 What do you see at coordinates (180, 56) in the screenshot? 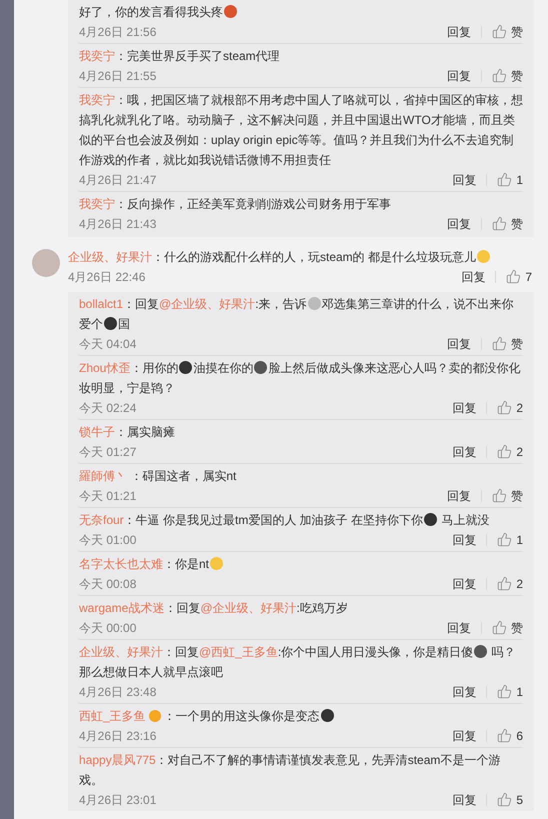
I see `comment-text: 我奕宁：完美世界反手买了steam代理` at bounding box center [180, 56].